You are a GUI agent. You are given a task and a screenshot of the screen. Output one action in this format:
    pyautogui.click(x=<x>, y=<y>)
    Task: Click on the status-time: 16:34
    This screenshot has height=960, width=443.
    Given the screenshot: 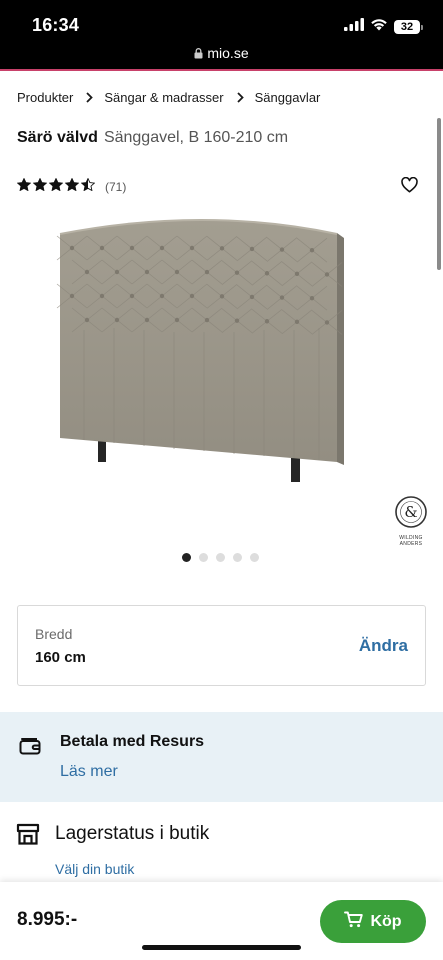 What is the action you would take?
    pyautogui.click(x=56, y=25)
    